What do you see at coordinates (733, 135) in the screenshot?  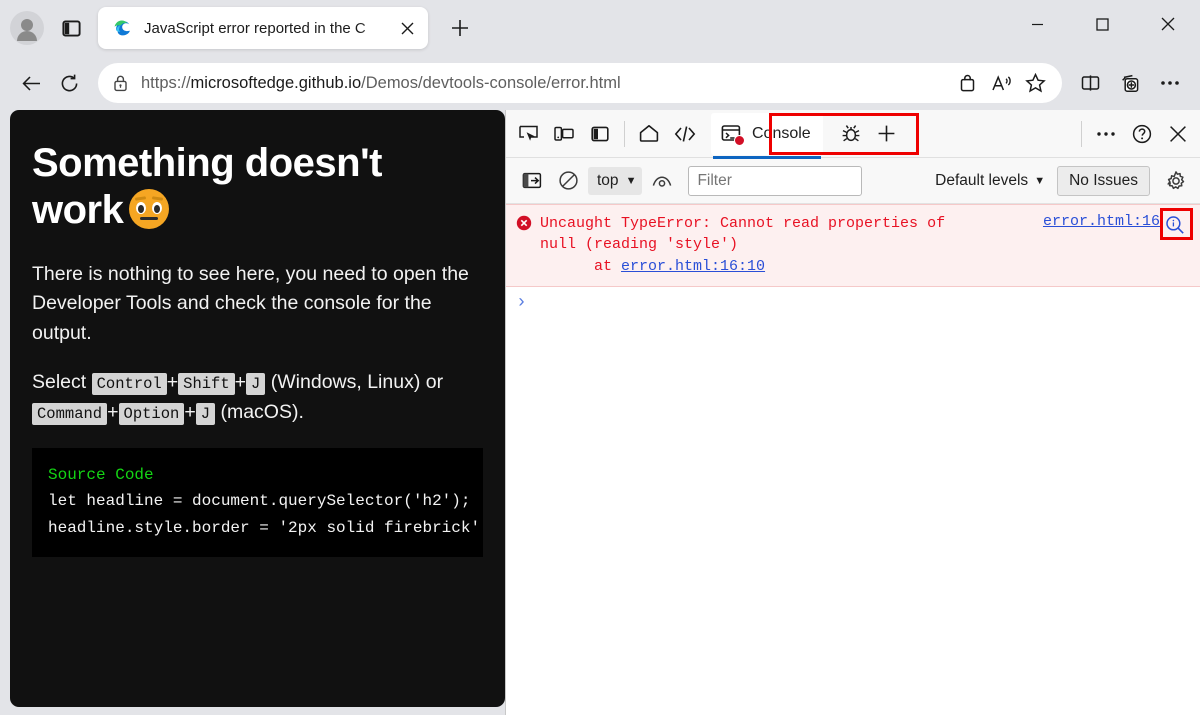 I see `console-error-icon` at bounding box center [733, 135].